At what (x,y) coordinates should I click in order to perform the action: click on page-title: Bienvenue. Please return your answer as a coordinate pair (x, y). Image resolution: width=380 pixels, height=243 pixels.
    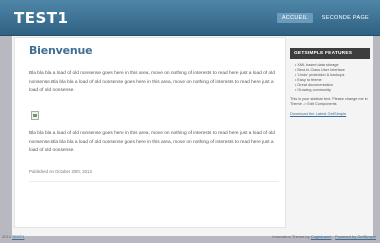
    Looking at the image, I should click on (61, 50).